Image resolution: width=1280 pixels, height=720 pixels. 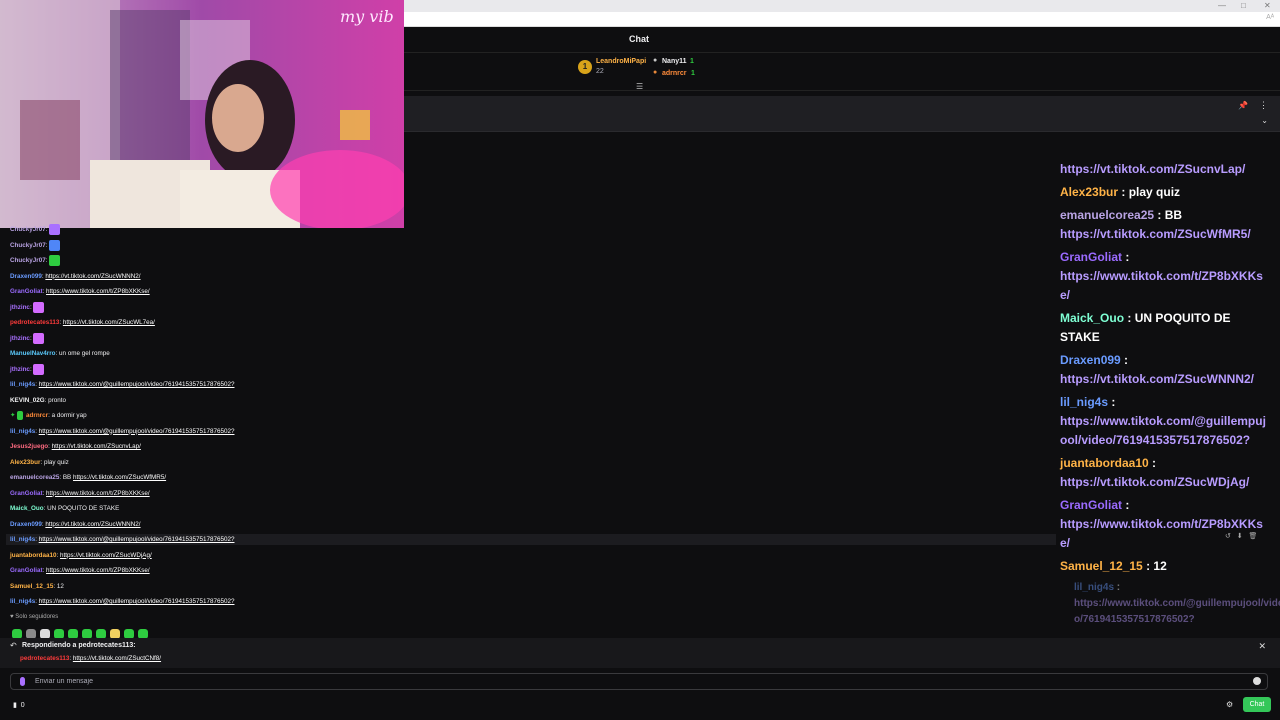 I want to click on overlay-username: Draxen099, so click(x=1090, y=360).